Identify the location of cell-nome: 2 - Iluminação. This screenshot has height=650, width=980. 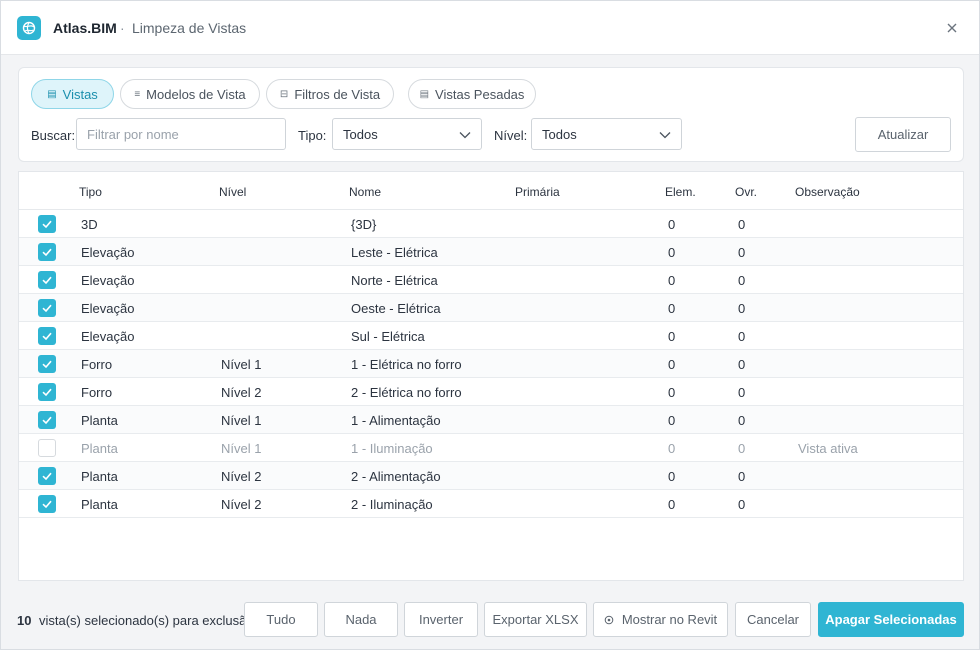
(392, 504).